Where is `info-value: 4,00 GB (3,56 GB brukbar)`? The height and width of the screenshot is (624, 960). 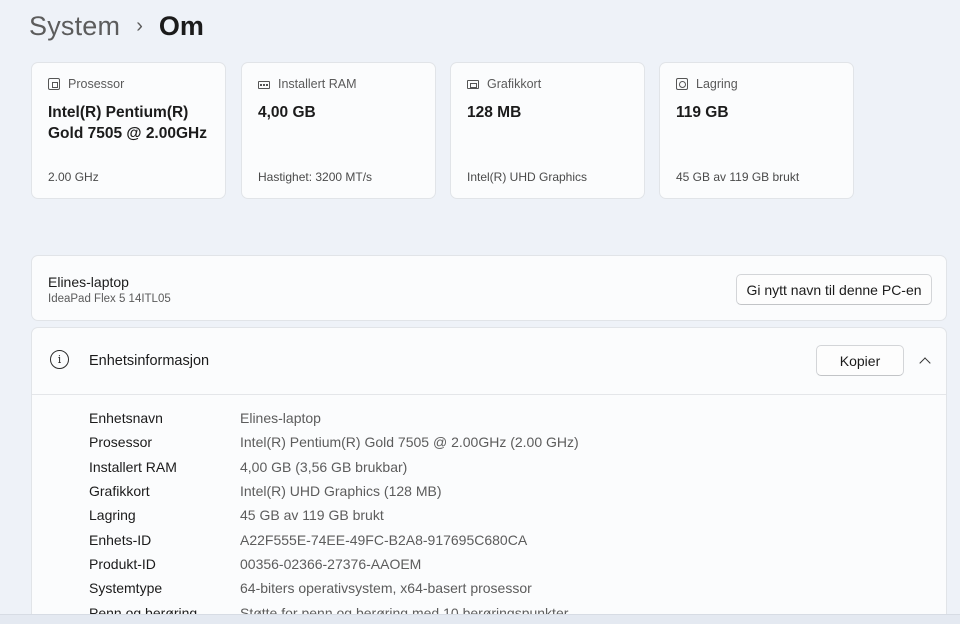 info-value: 4,00 GB (3,56 GB brukbar) is located at coordinates (324, 466).